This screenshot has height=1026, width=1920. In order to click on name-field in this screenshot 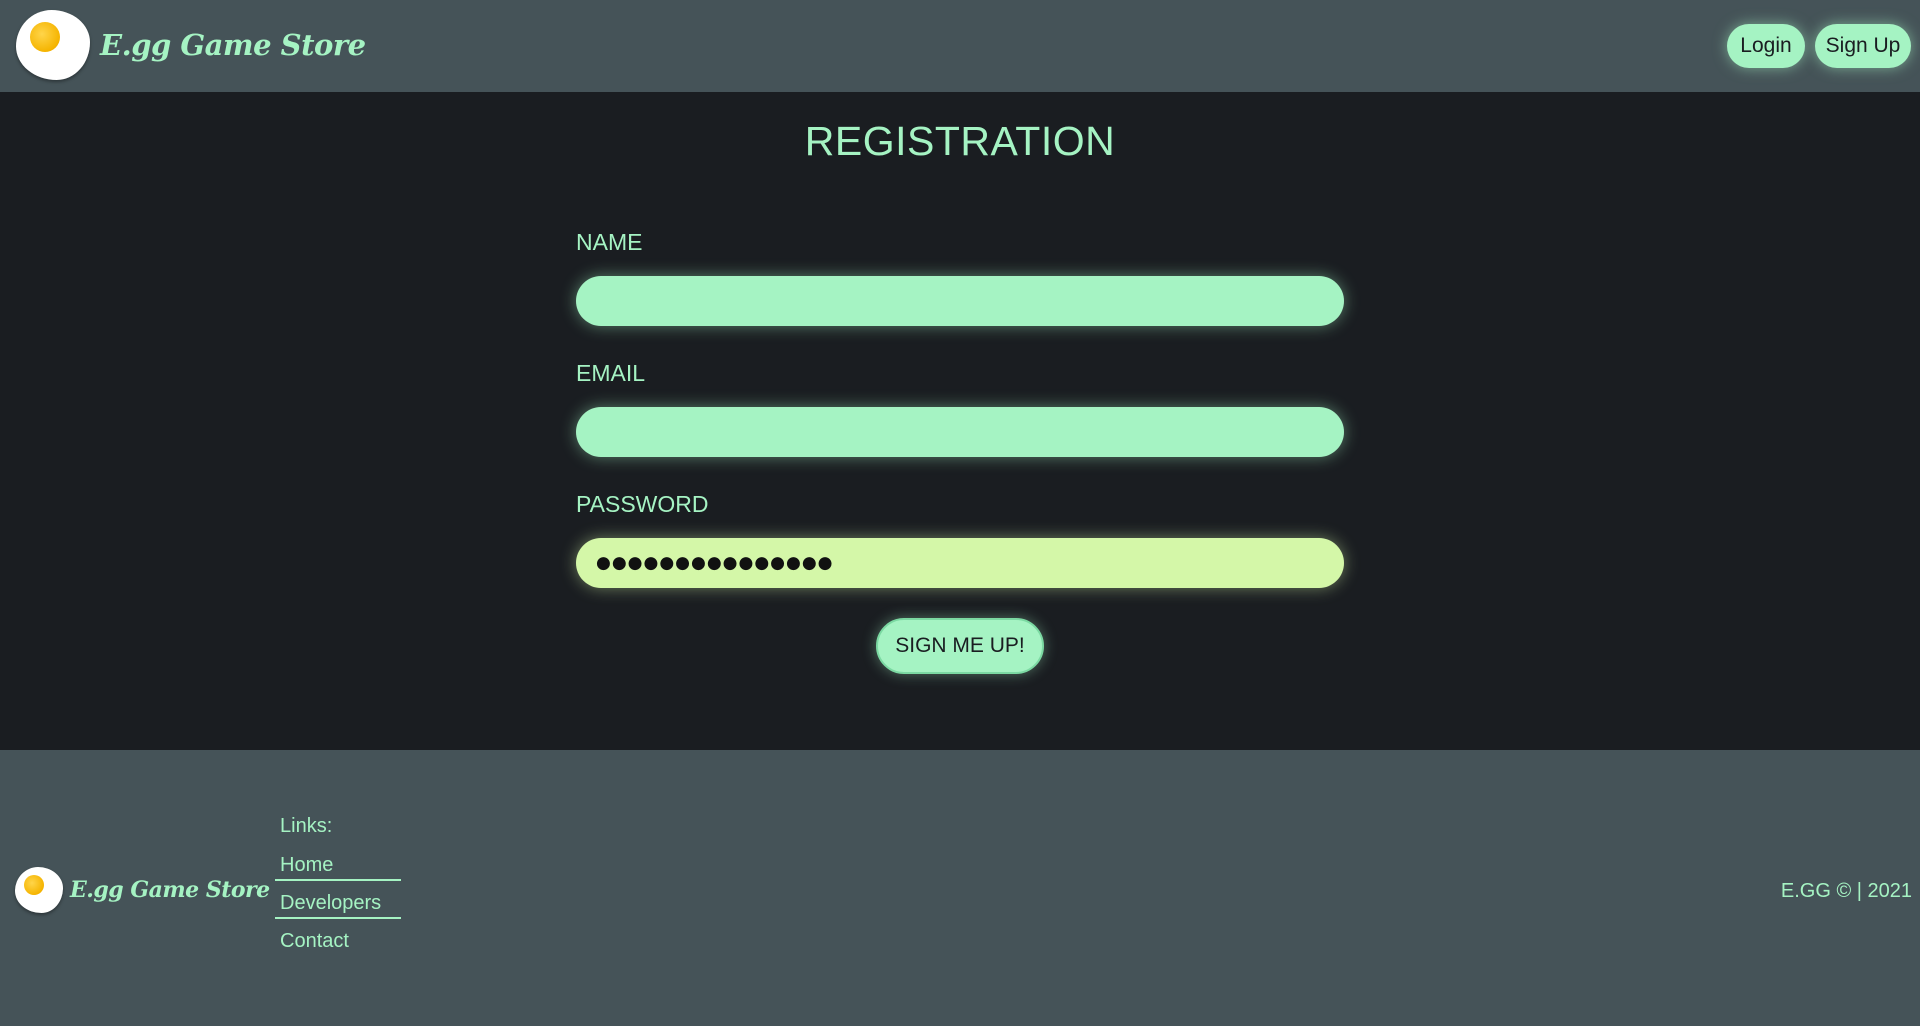, I will do `click(960, 301)`.